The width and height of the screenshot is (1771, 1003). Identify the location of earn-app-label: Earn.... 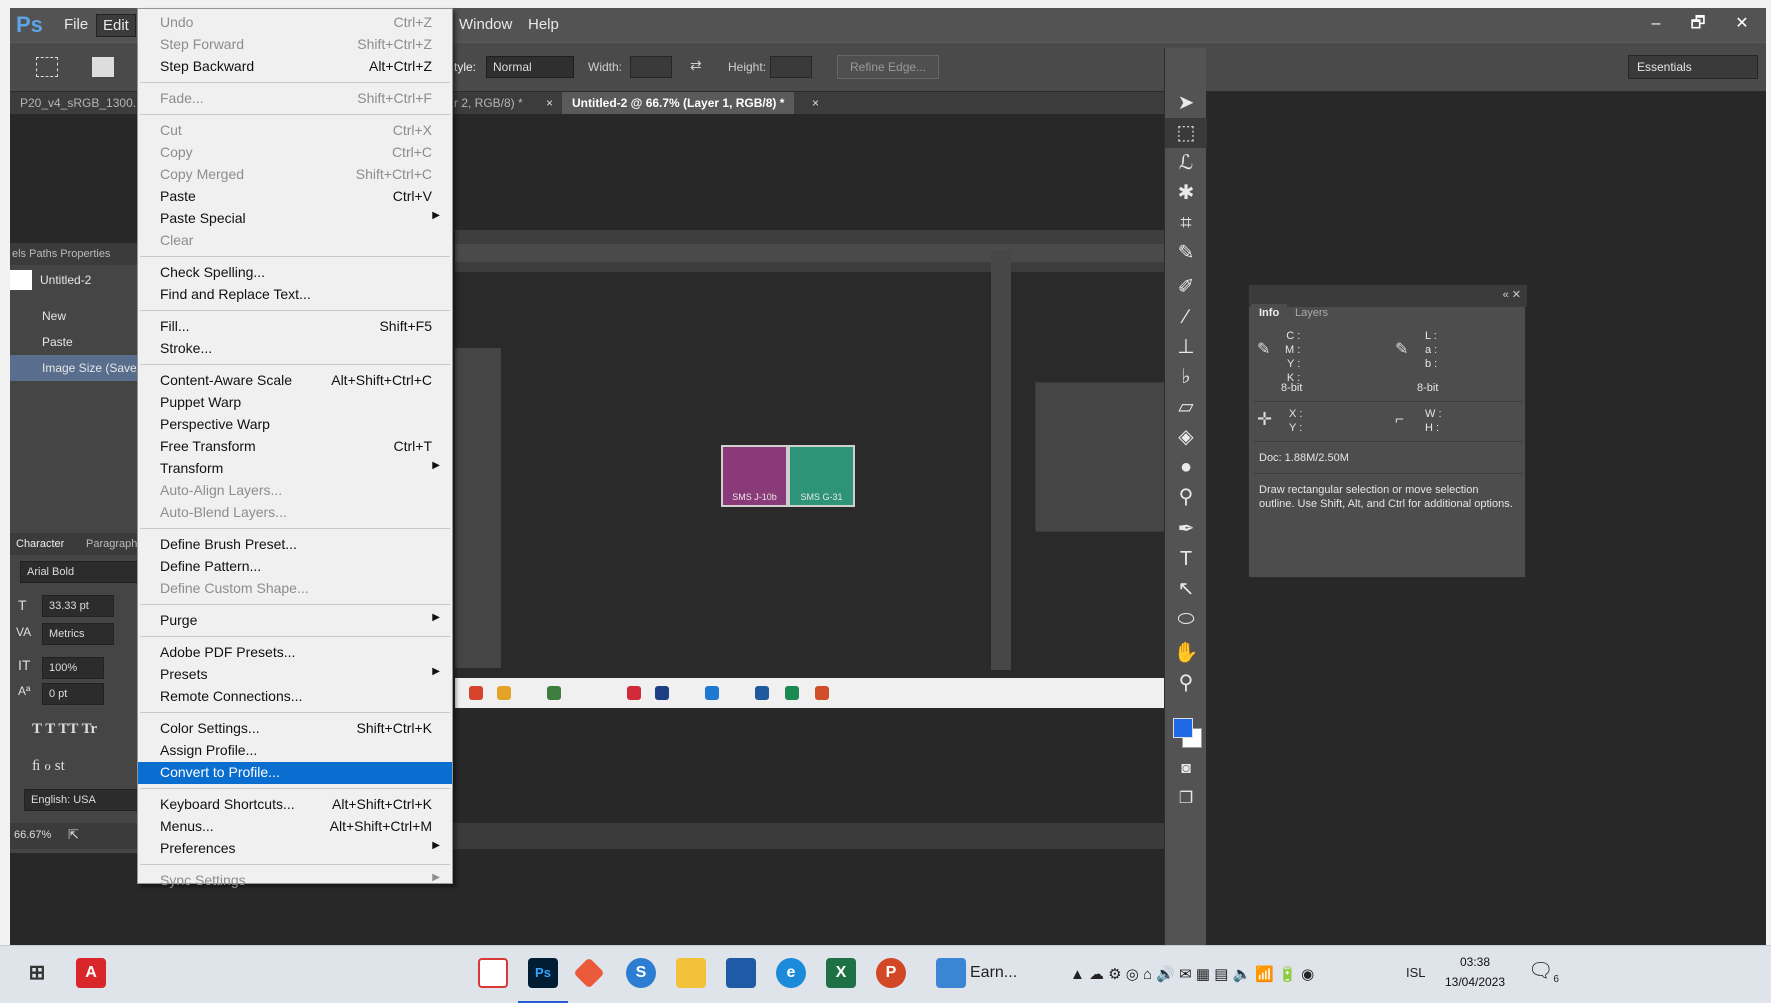
(993, 973).